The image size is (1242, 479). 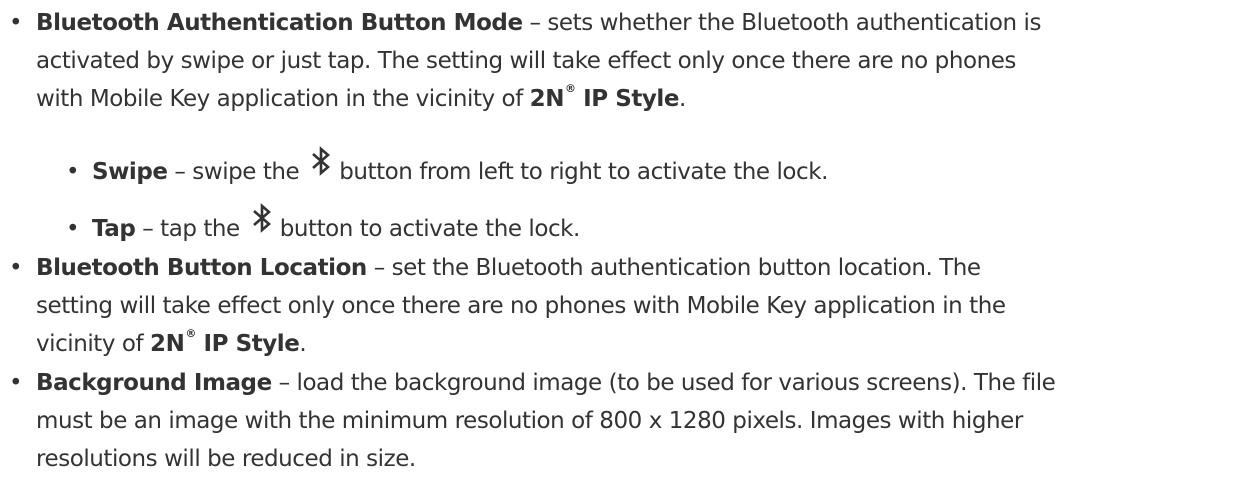 I want to click on item-text: tap the, so click(x=200, y=229).